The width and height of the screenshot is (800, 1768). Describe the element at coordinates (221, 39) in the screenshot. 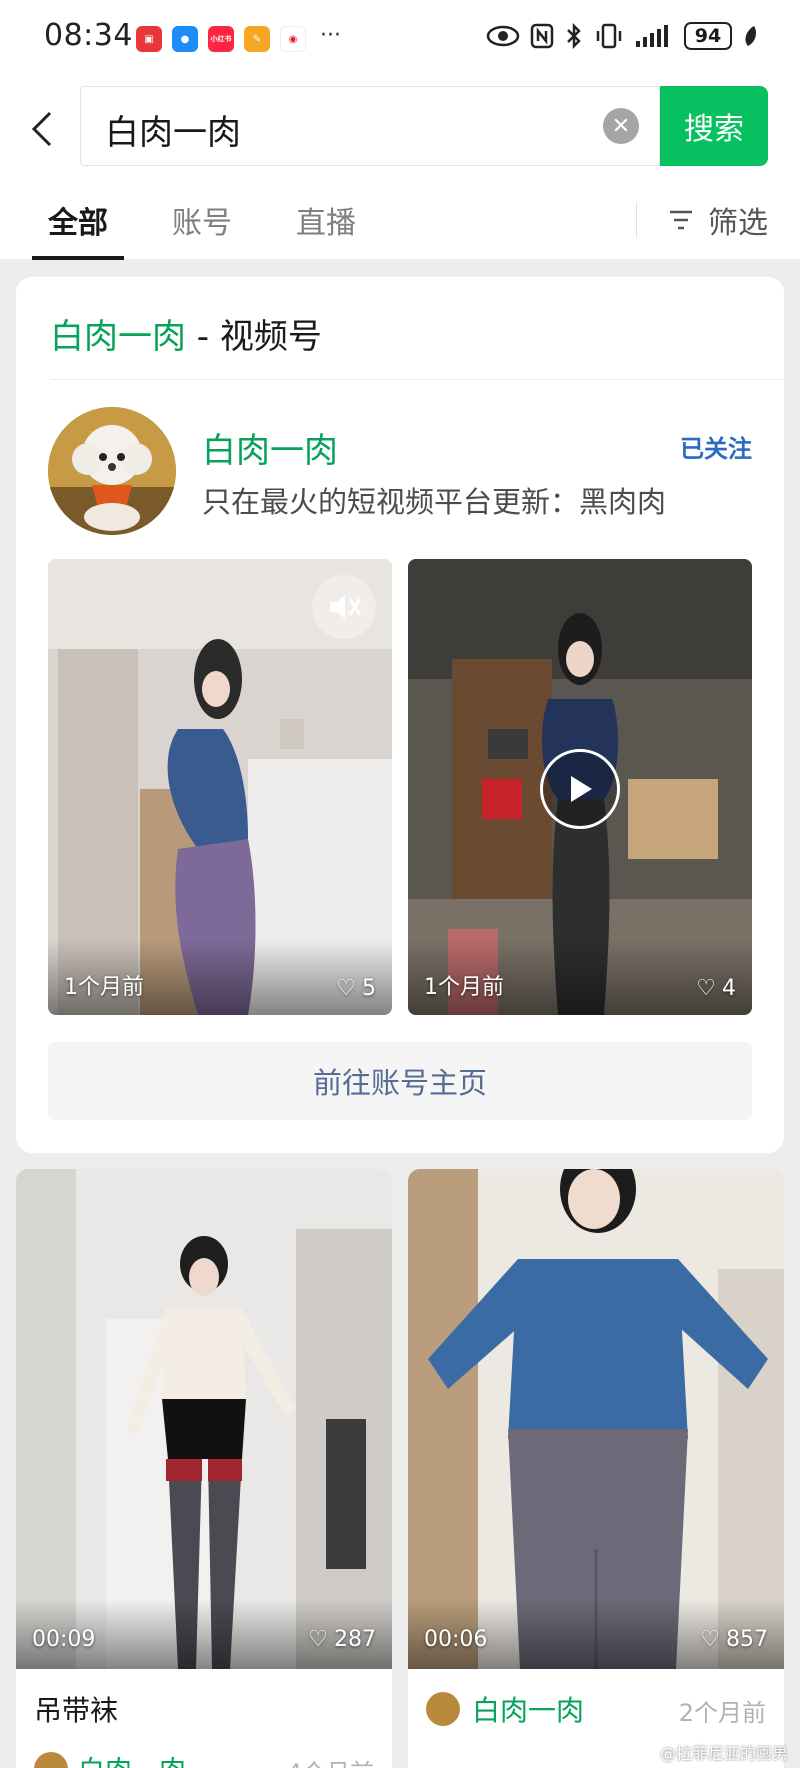

I see `app-icon-xiaohongshu: 小红书` at that location.